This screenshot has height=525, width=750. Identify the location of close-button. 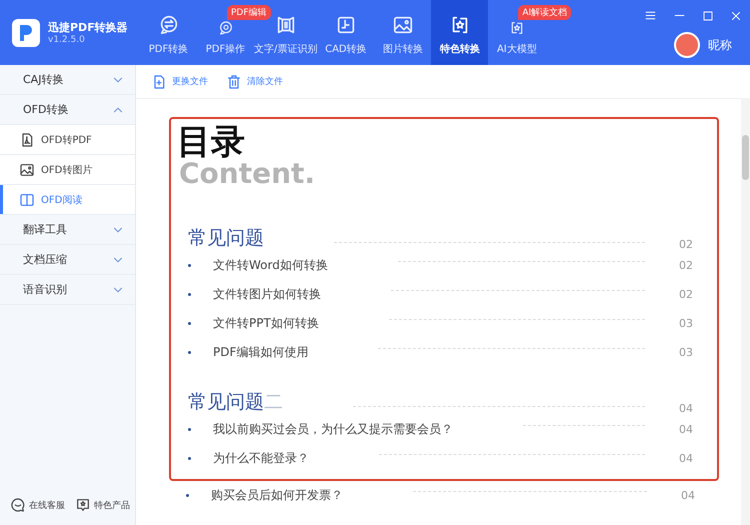
(736, 16).